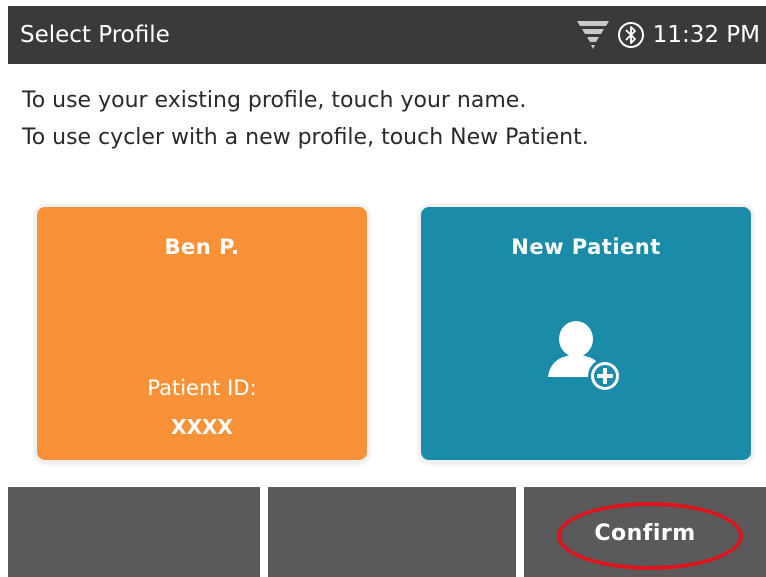 This screenshot has height=577, width=766. What do you see at coordinates (586, 355) in the screenshot?
I see `add-user-icon` at bounding box center [586, 355].